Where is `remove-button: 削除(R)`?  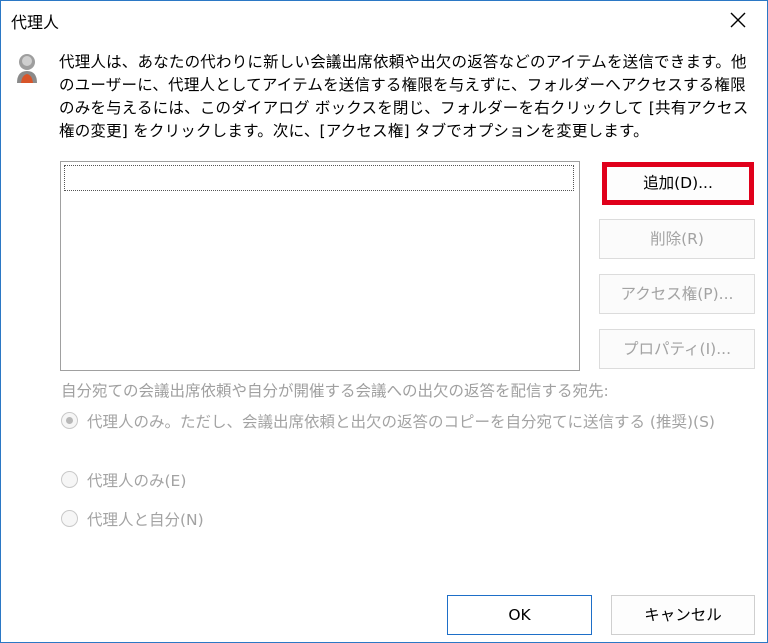 remove-button: 削除(R) is located at coordinates (677, 239).